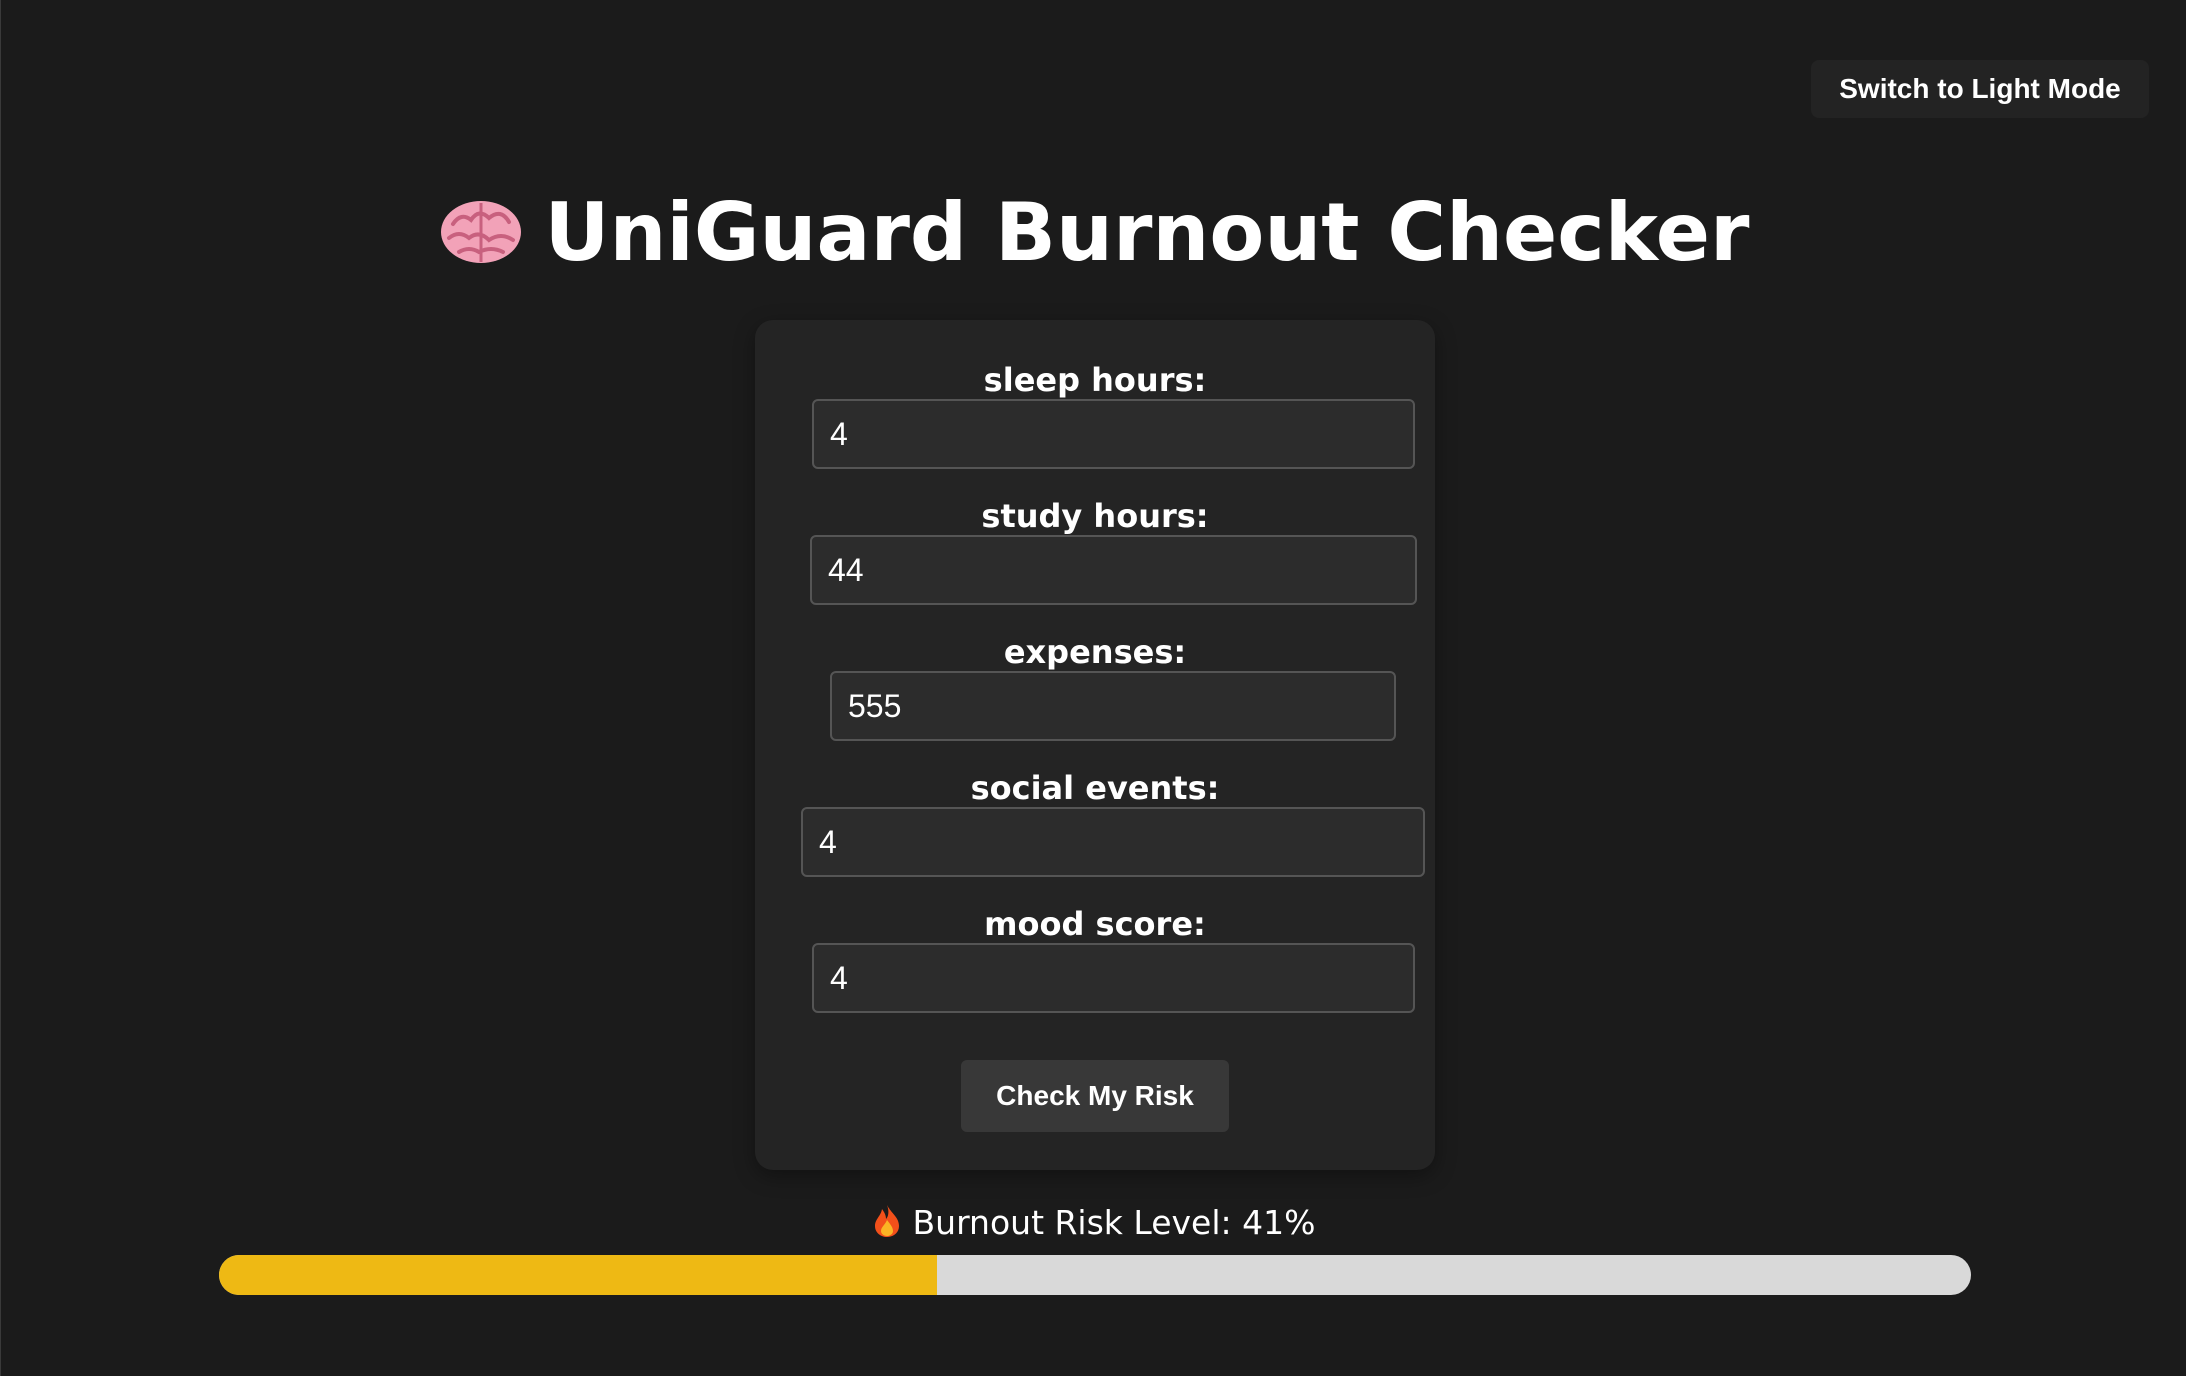  I want to click on sleep-hours-label: sleep hours:, so click(1095, 380).